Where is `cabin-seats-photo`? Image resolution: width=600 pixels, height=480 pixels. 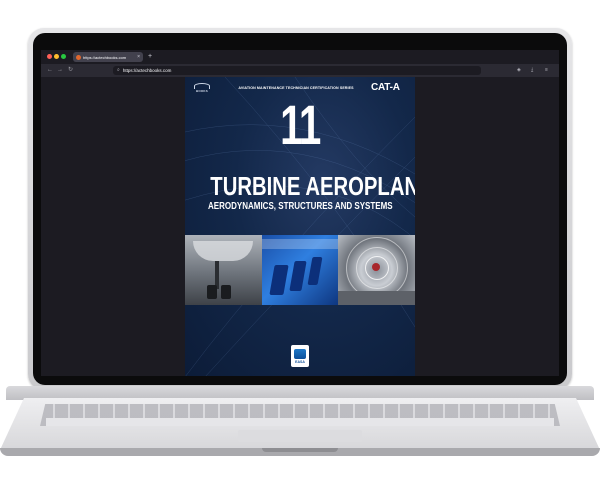 cabin-seats-photo is located at coordinates (300, 270).